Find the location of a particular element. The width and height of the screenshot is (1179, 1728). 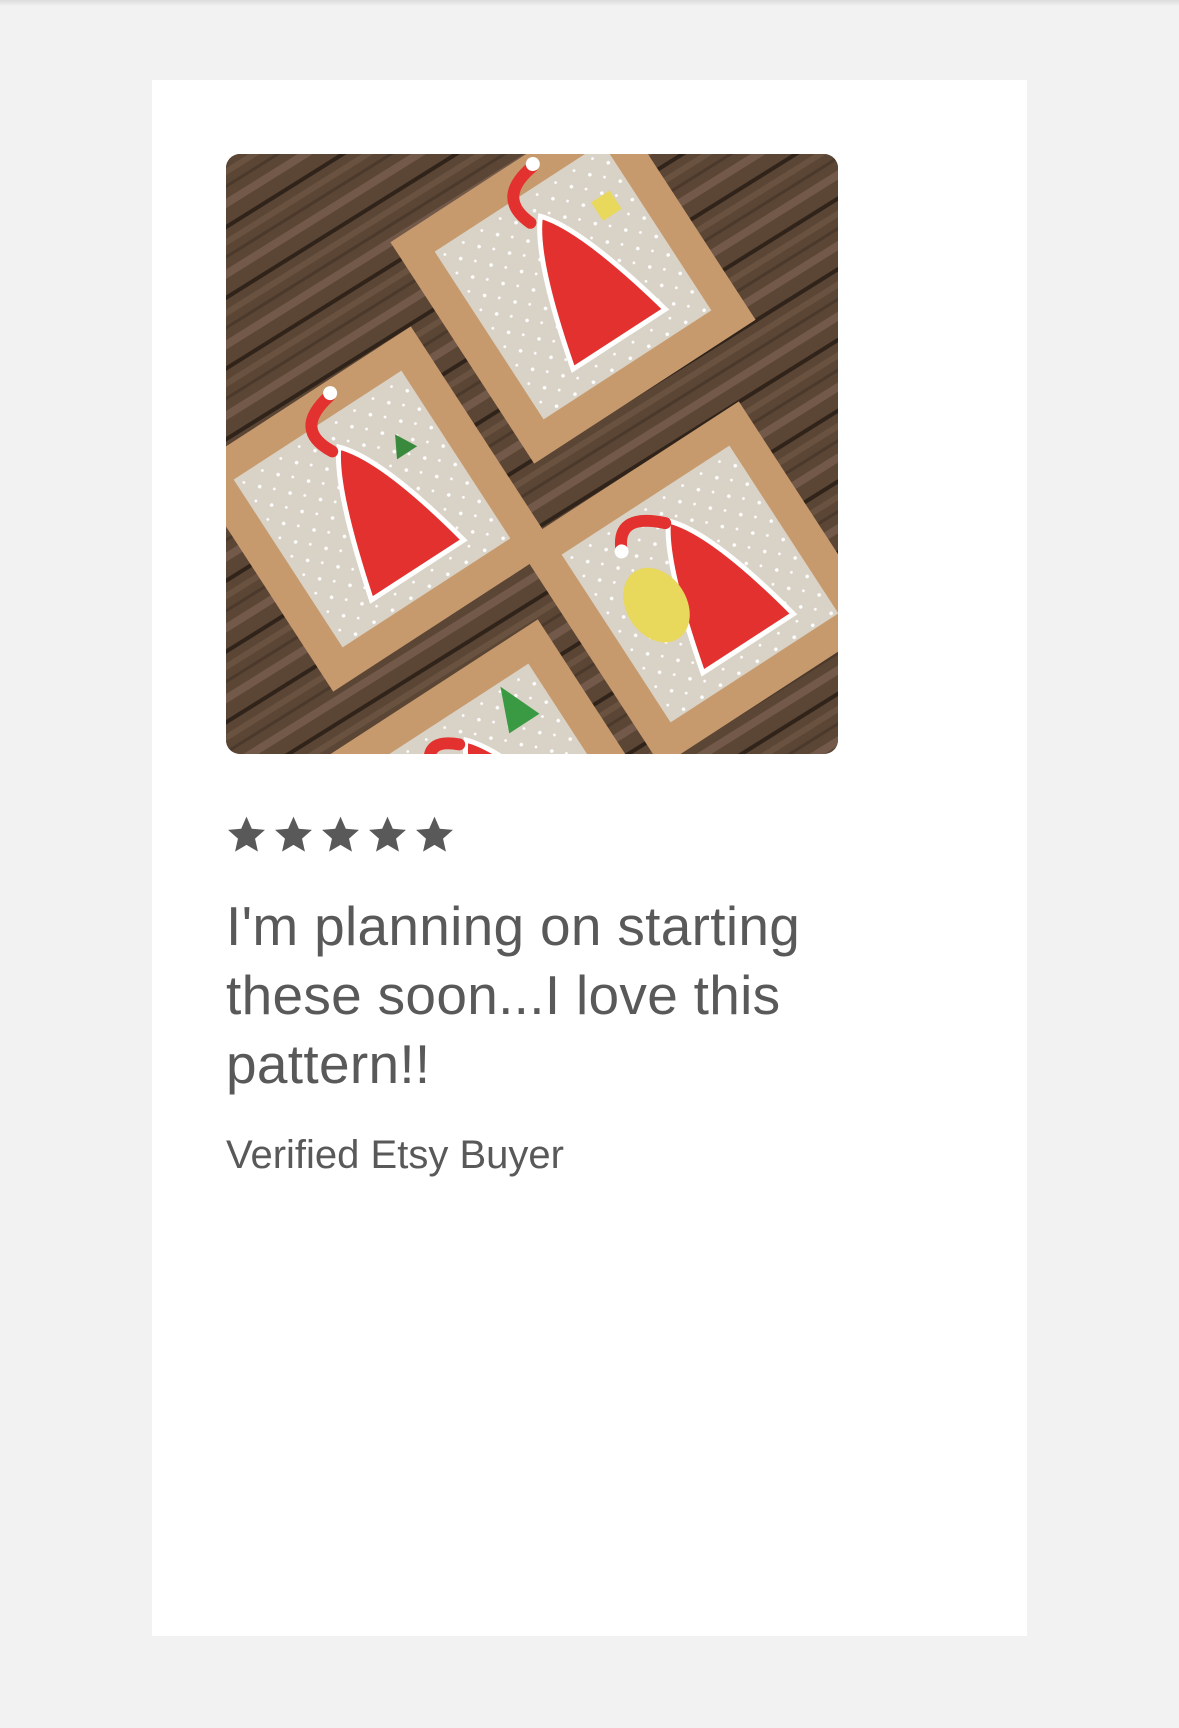

star-rating is located at coordinates (340, 839).